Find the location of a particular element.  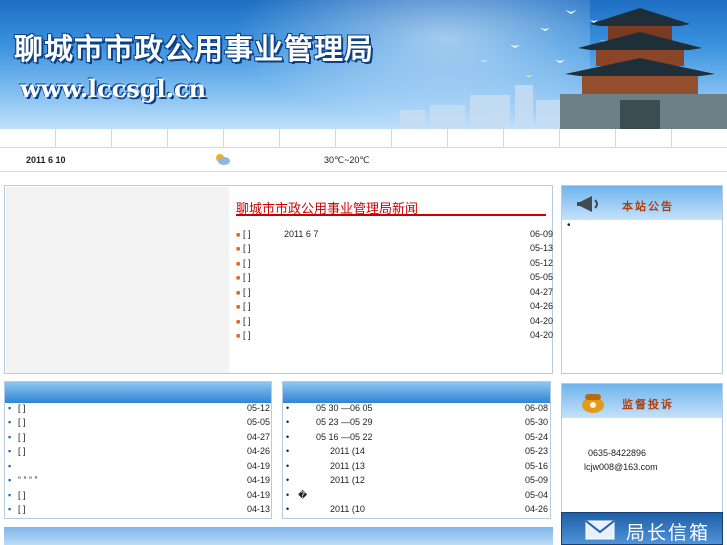

notice-title: 本站公告 is located at coordinates (648, 207).